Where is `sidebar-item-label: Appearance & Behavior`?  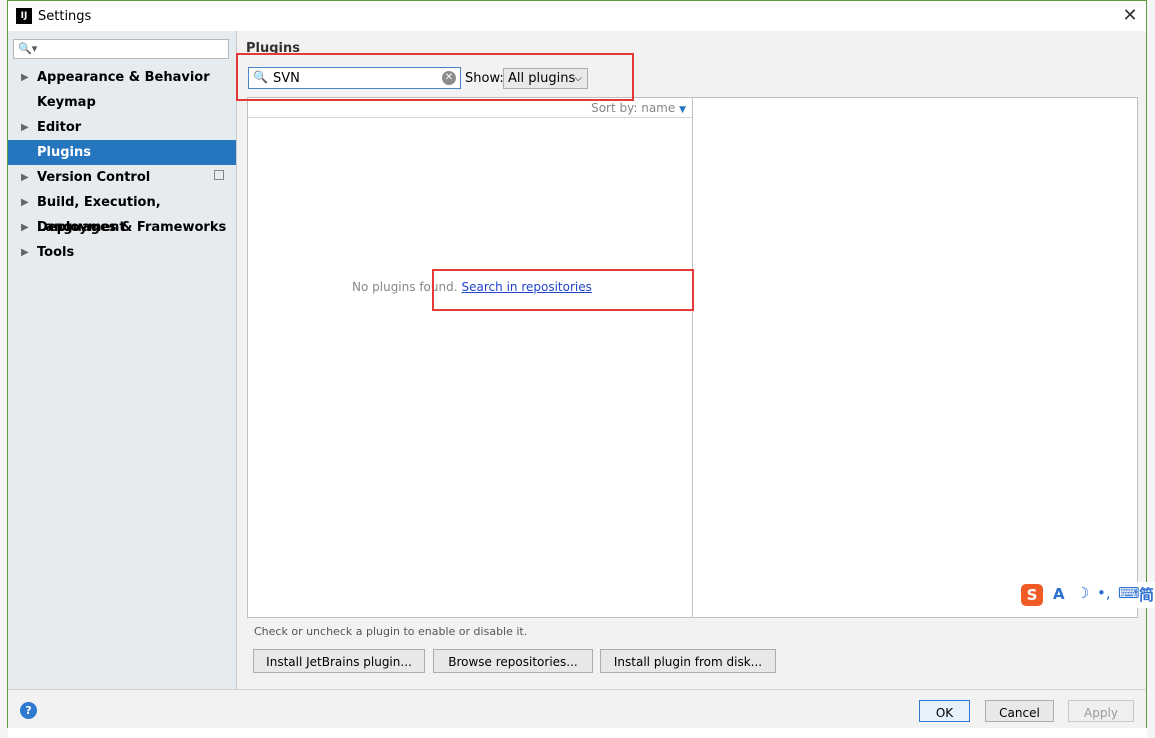
sidebar-item-label: Appearance & Behavior is located at coordinates (123, 77).